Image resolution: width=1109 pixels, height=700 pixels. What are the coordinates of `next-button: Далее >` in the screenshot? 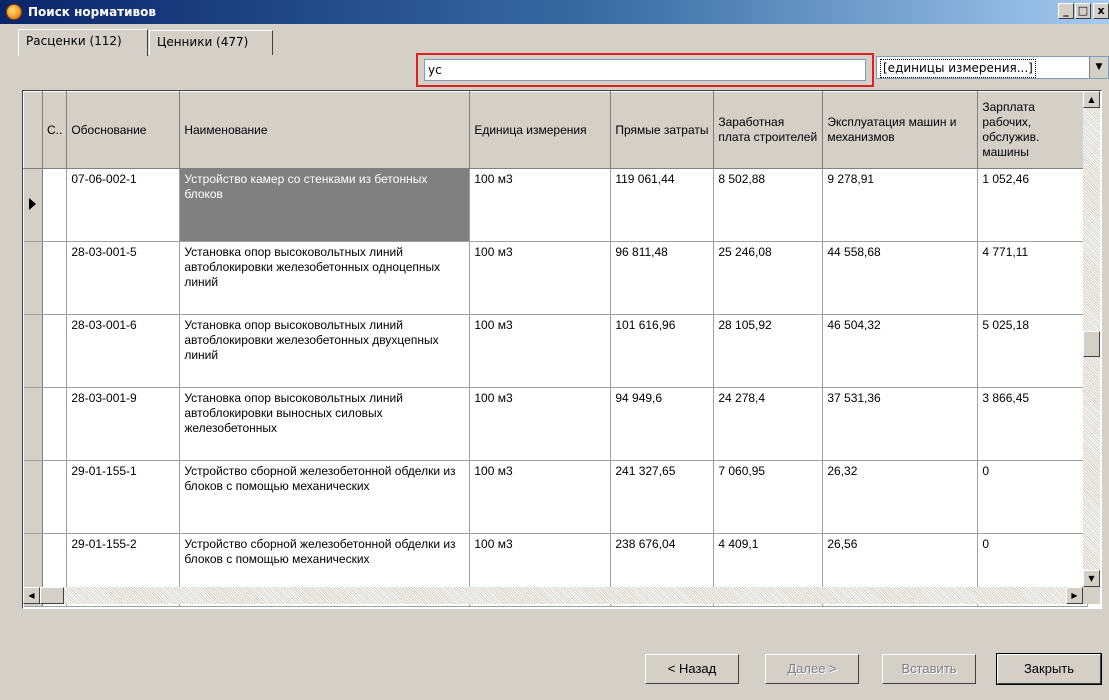 It's located at (812, 669).